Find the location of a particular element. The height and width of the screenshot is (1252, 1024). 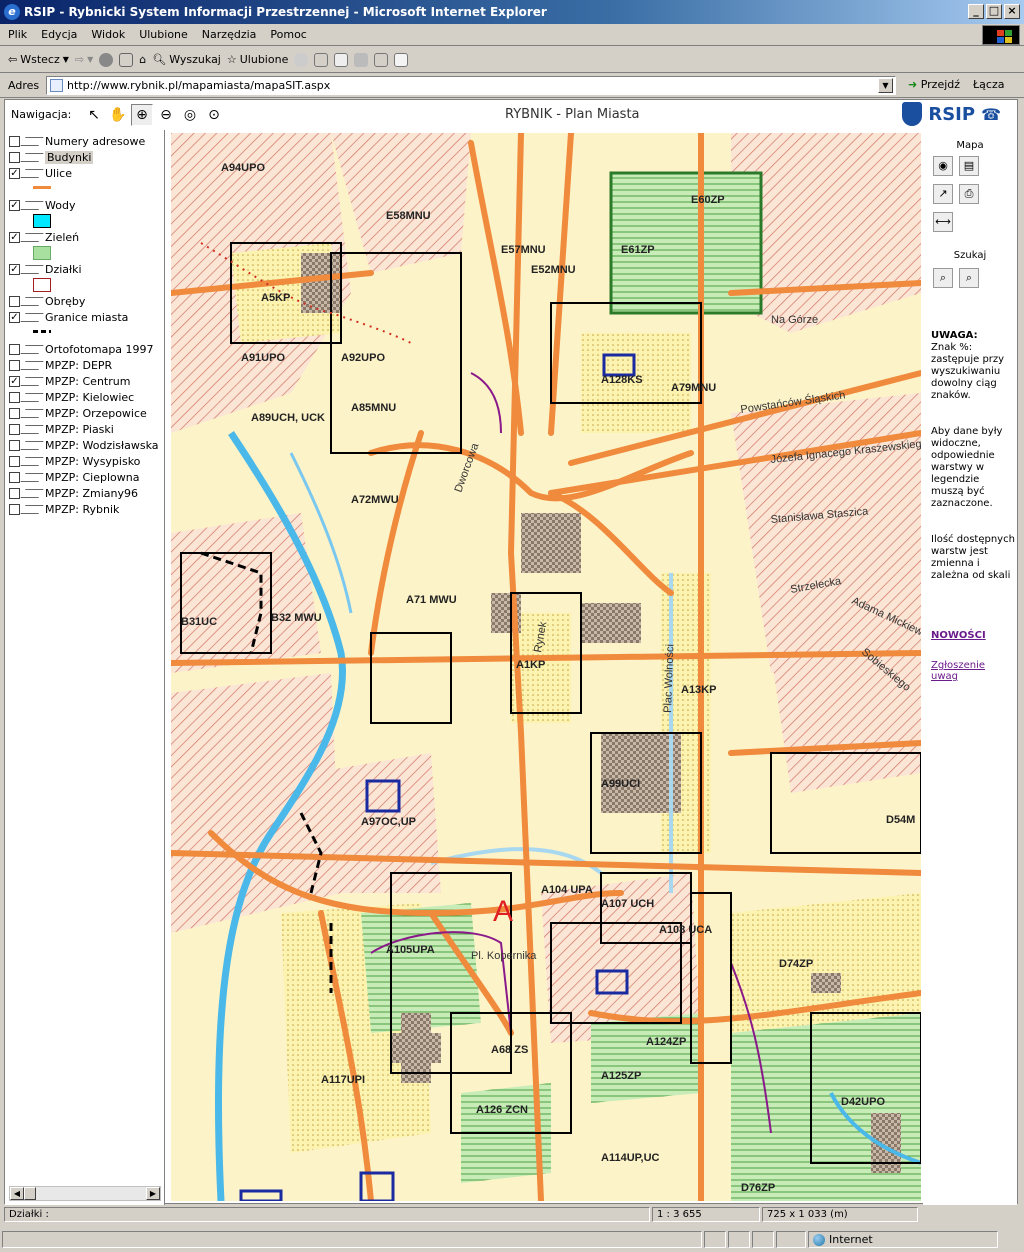

links-button: Łącza is located at coordinates (989, 84).